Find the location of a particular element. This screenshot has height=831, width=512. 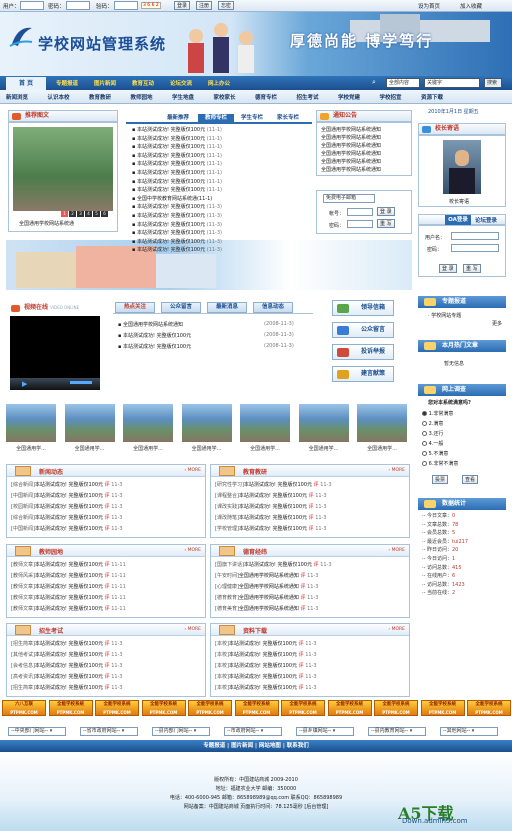

video-player is located at coordinates (55, 347).